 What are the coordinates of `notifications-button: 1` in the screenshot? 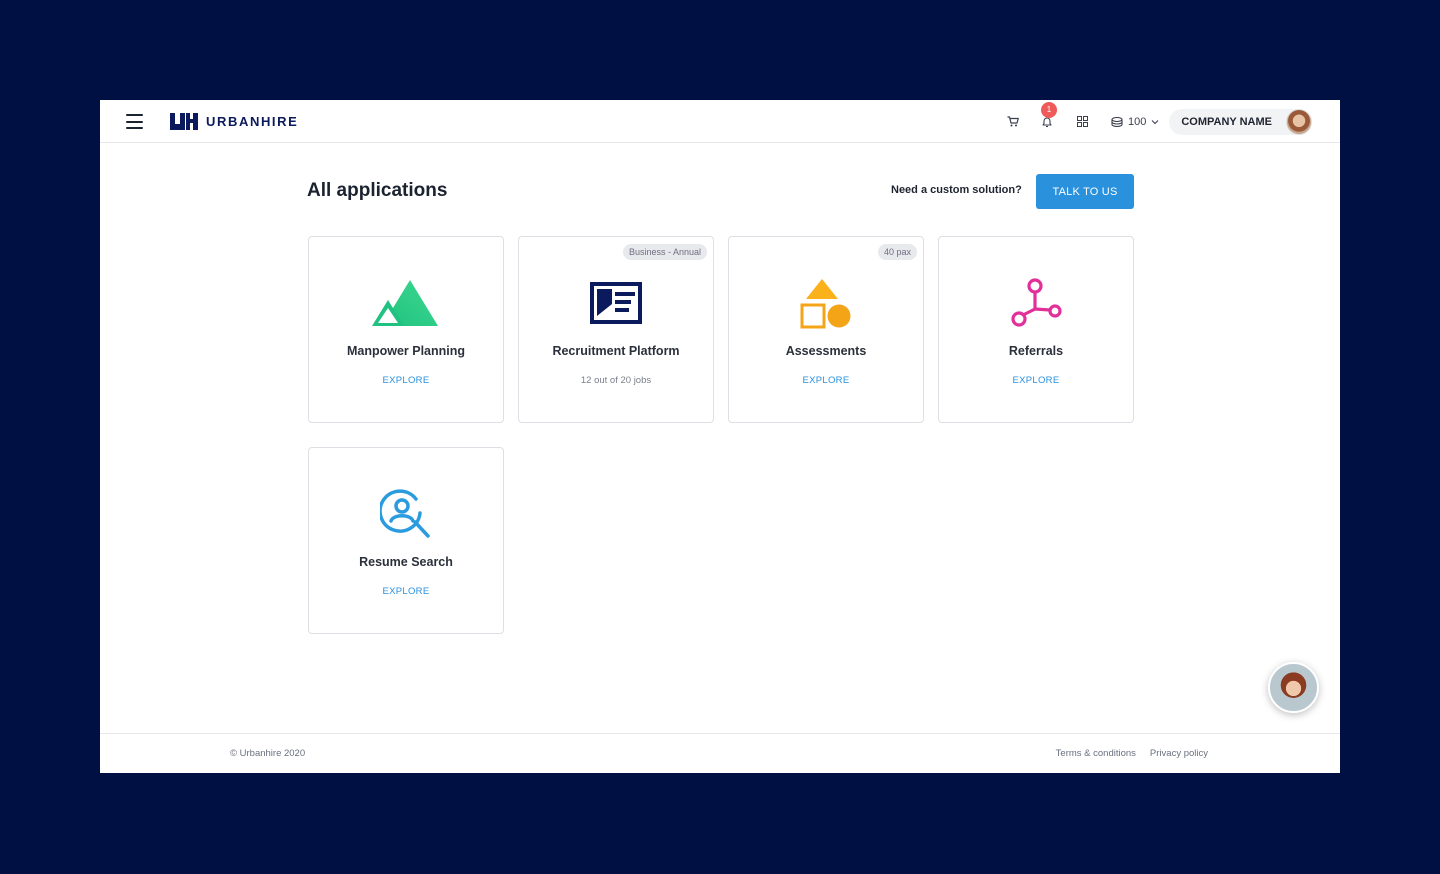 It's located at (1048, 115).